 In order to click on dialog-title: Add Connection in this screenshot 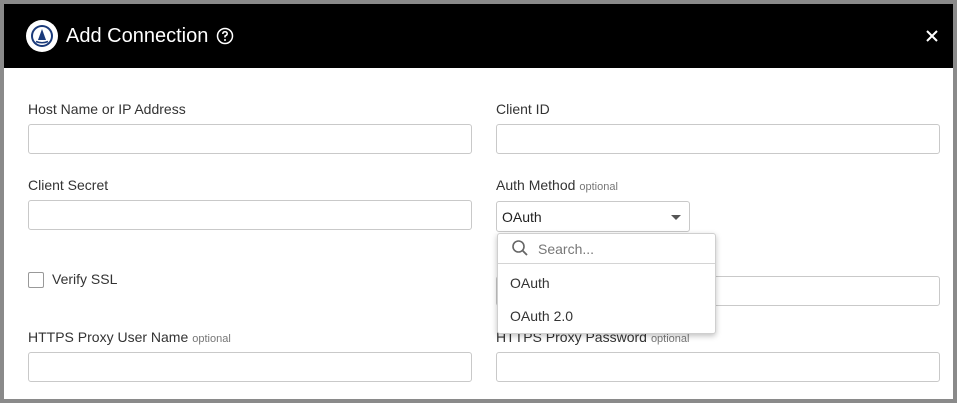, I will do `click(137, 36)`.